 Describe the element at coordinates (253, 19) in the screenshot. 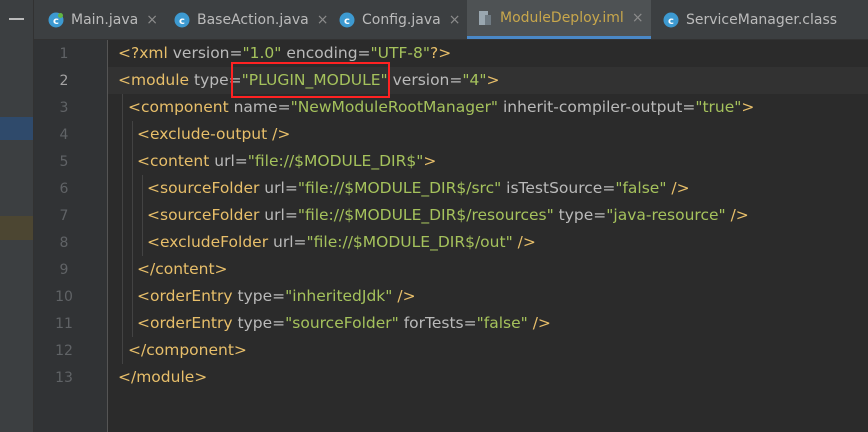

I see `tab-label: BaseAction.java` at that location.